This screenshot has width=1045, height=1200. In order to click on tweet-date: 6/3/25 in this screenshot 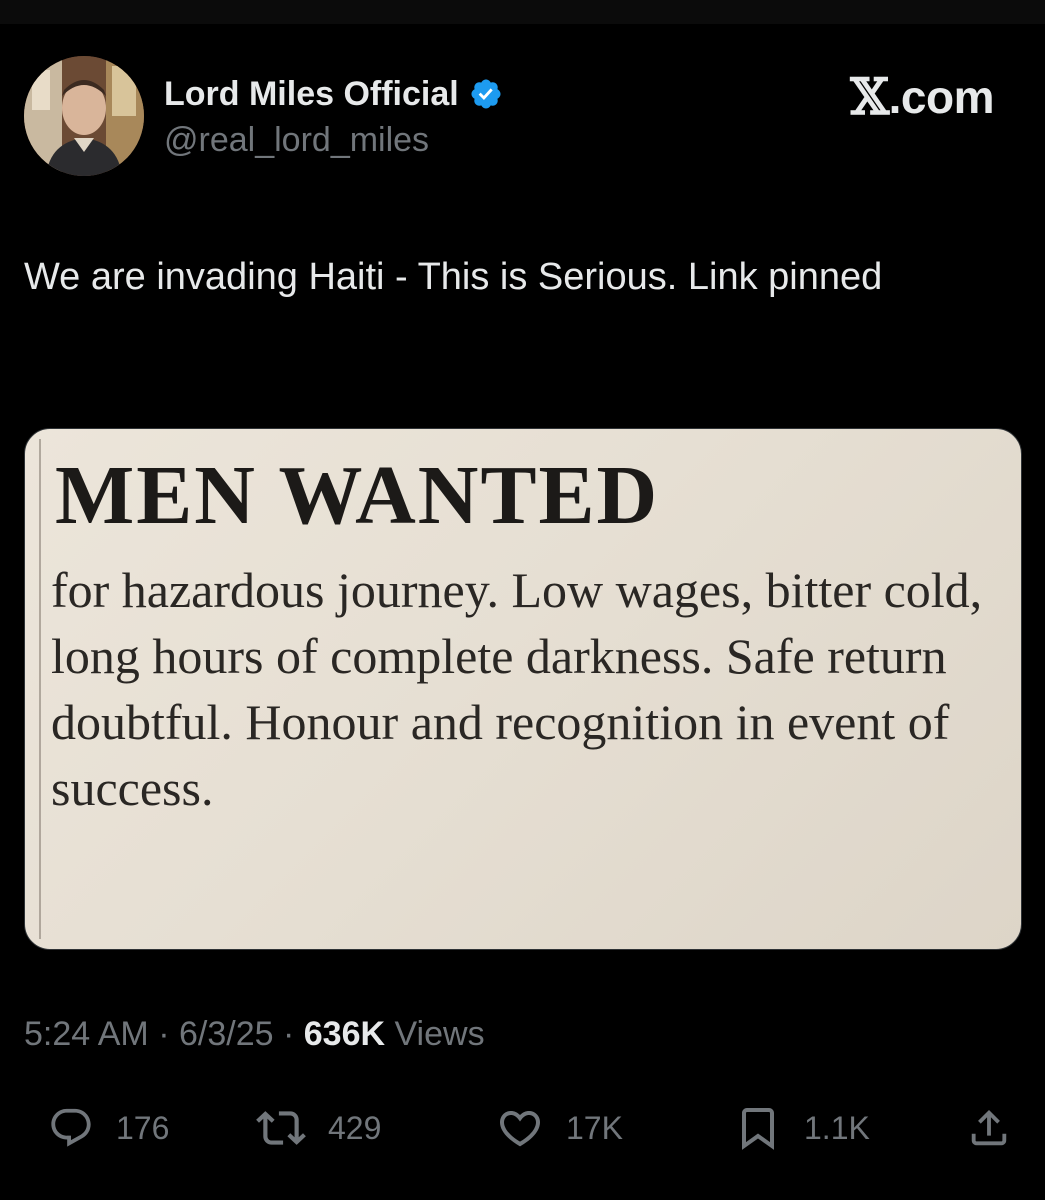, I will do `click(226, 1034)`.